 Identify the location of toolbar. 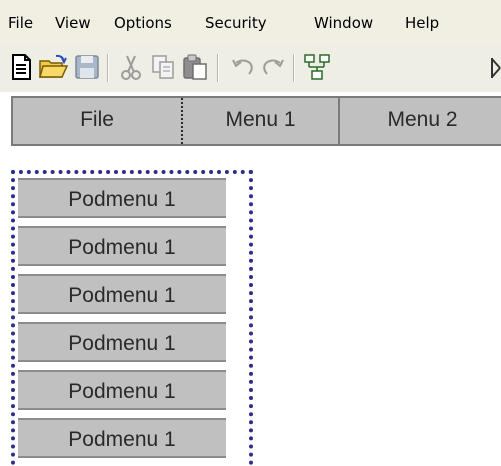
(250, 68).